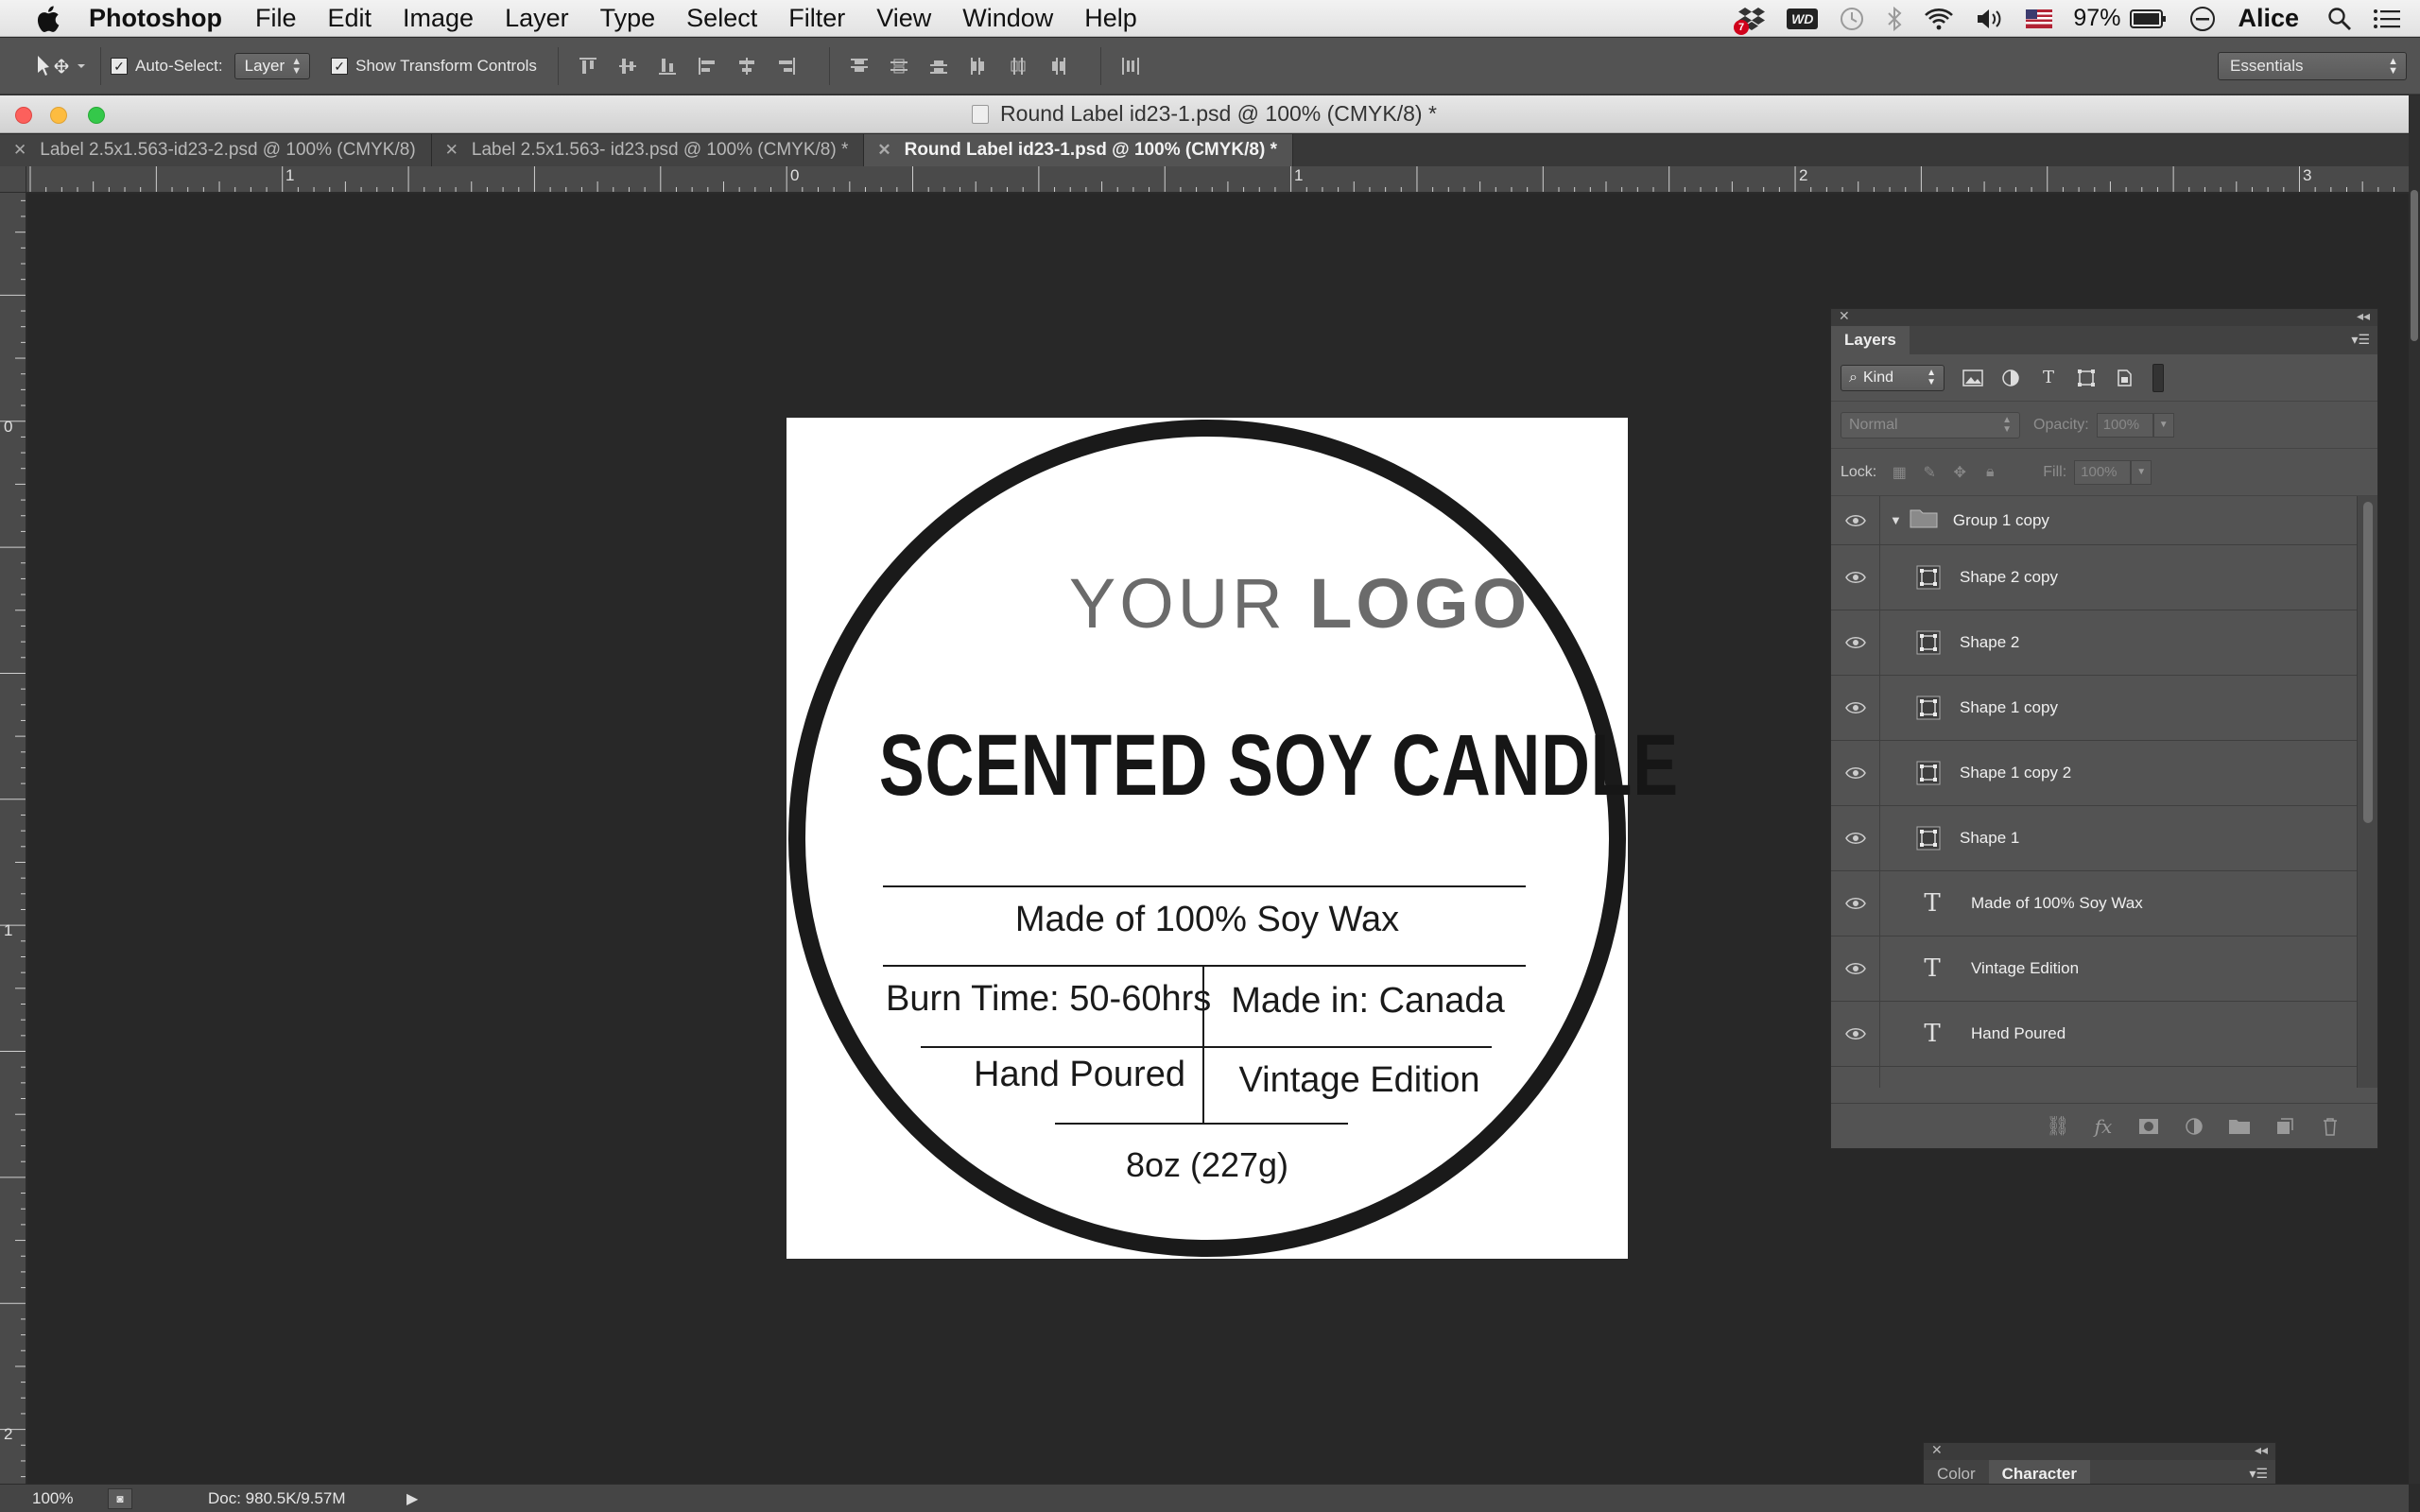 Image resolution: width=2420 pixels, height=1512 pixels. Describe the element at coordinates (939, 66) in the screenshot. I see `distribute-bottom-icon` at that location.